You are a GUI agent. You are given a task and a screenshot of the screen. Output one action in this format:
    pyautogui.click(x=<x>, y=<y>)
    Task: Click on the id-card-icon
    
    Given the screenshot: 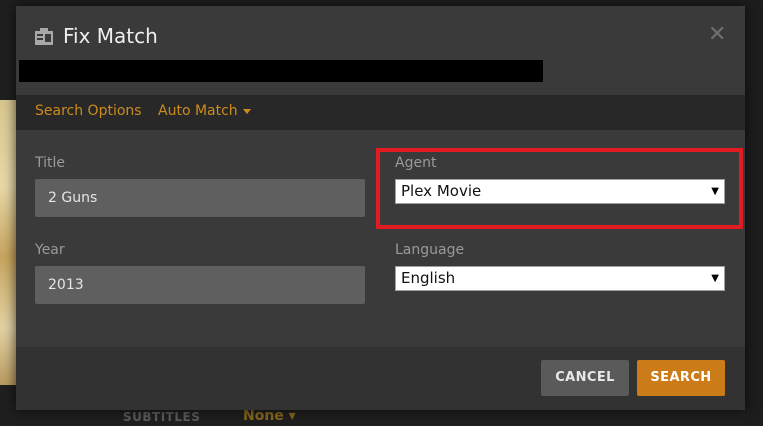 What is the action you would take?
    pyautogui.click(x=44, y=37)
    